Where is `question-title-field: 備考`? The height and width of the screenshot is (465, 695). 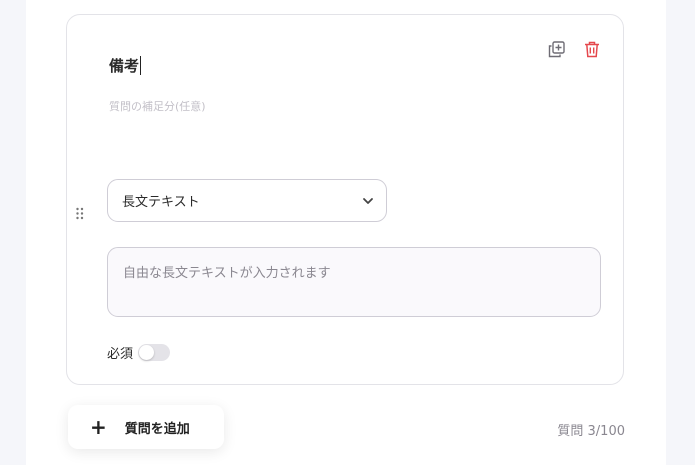
question-title-field: 備考 is located at coordinates (125, 65).